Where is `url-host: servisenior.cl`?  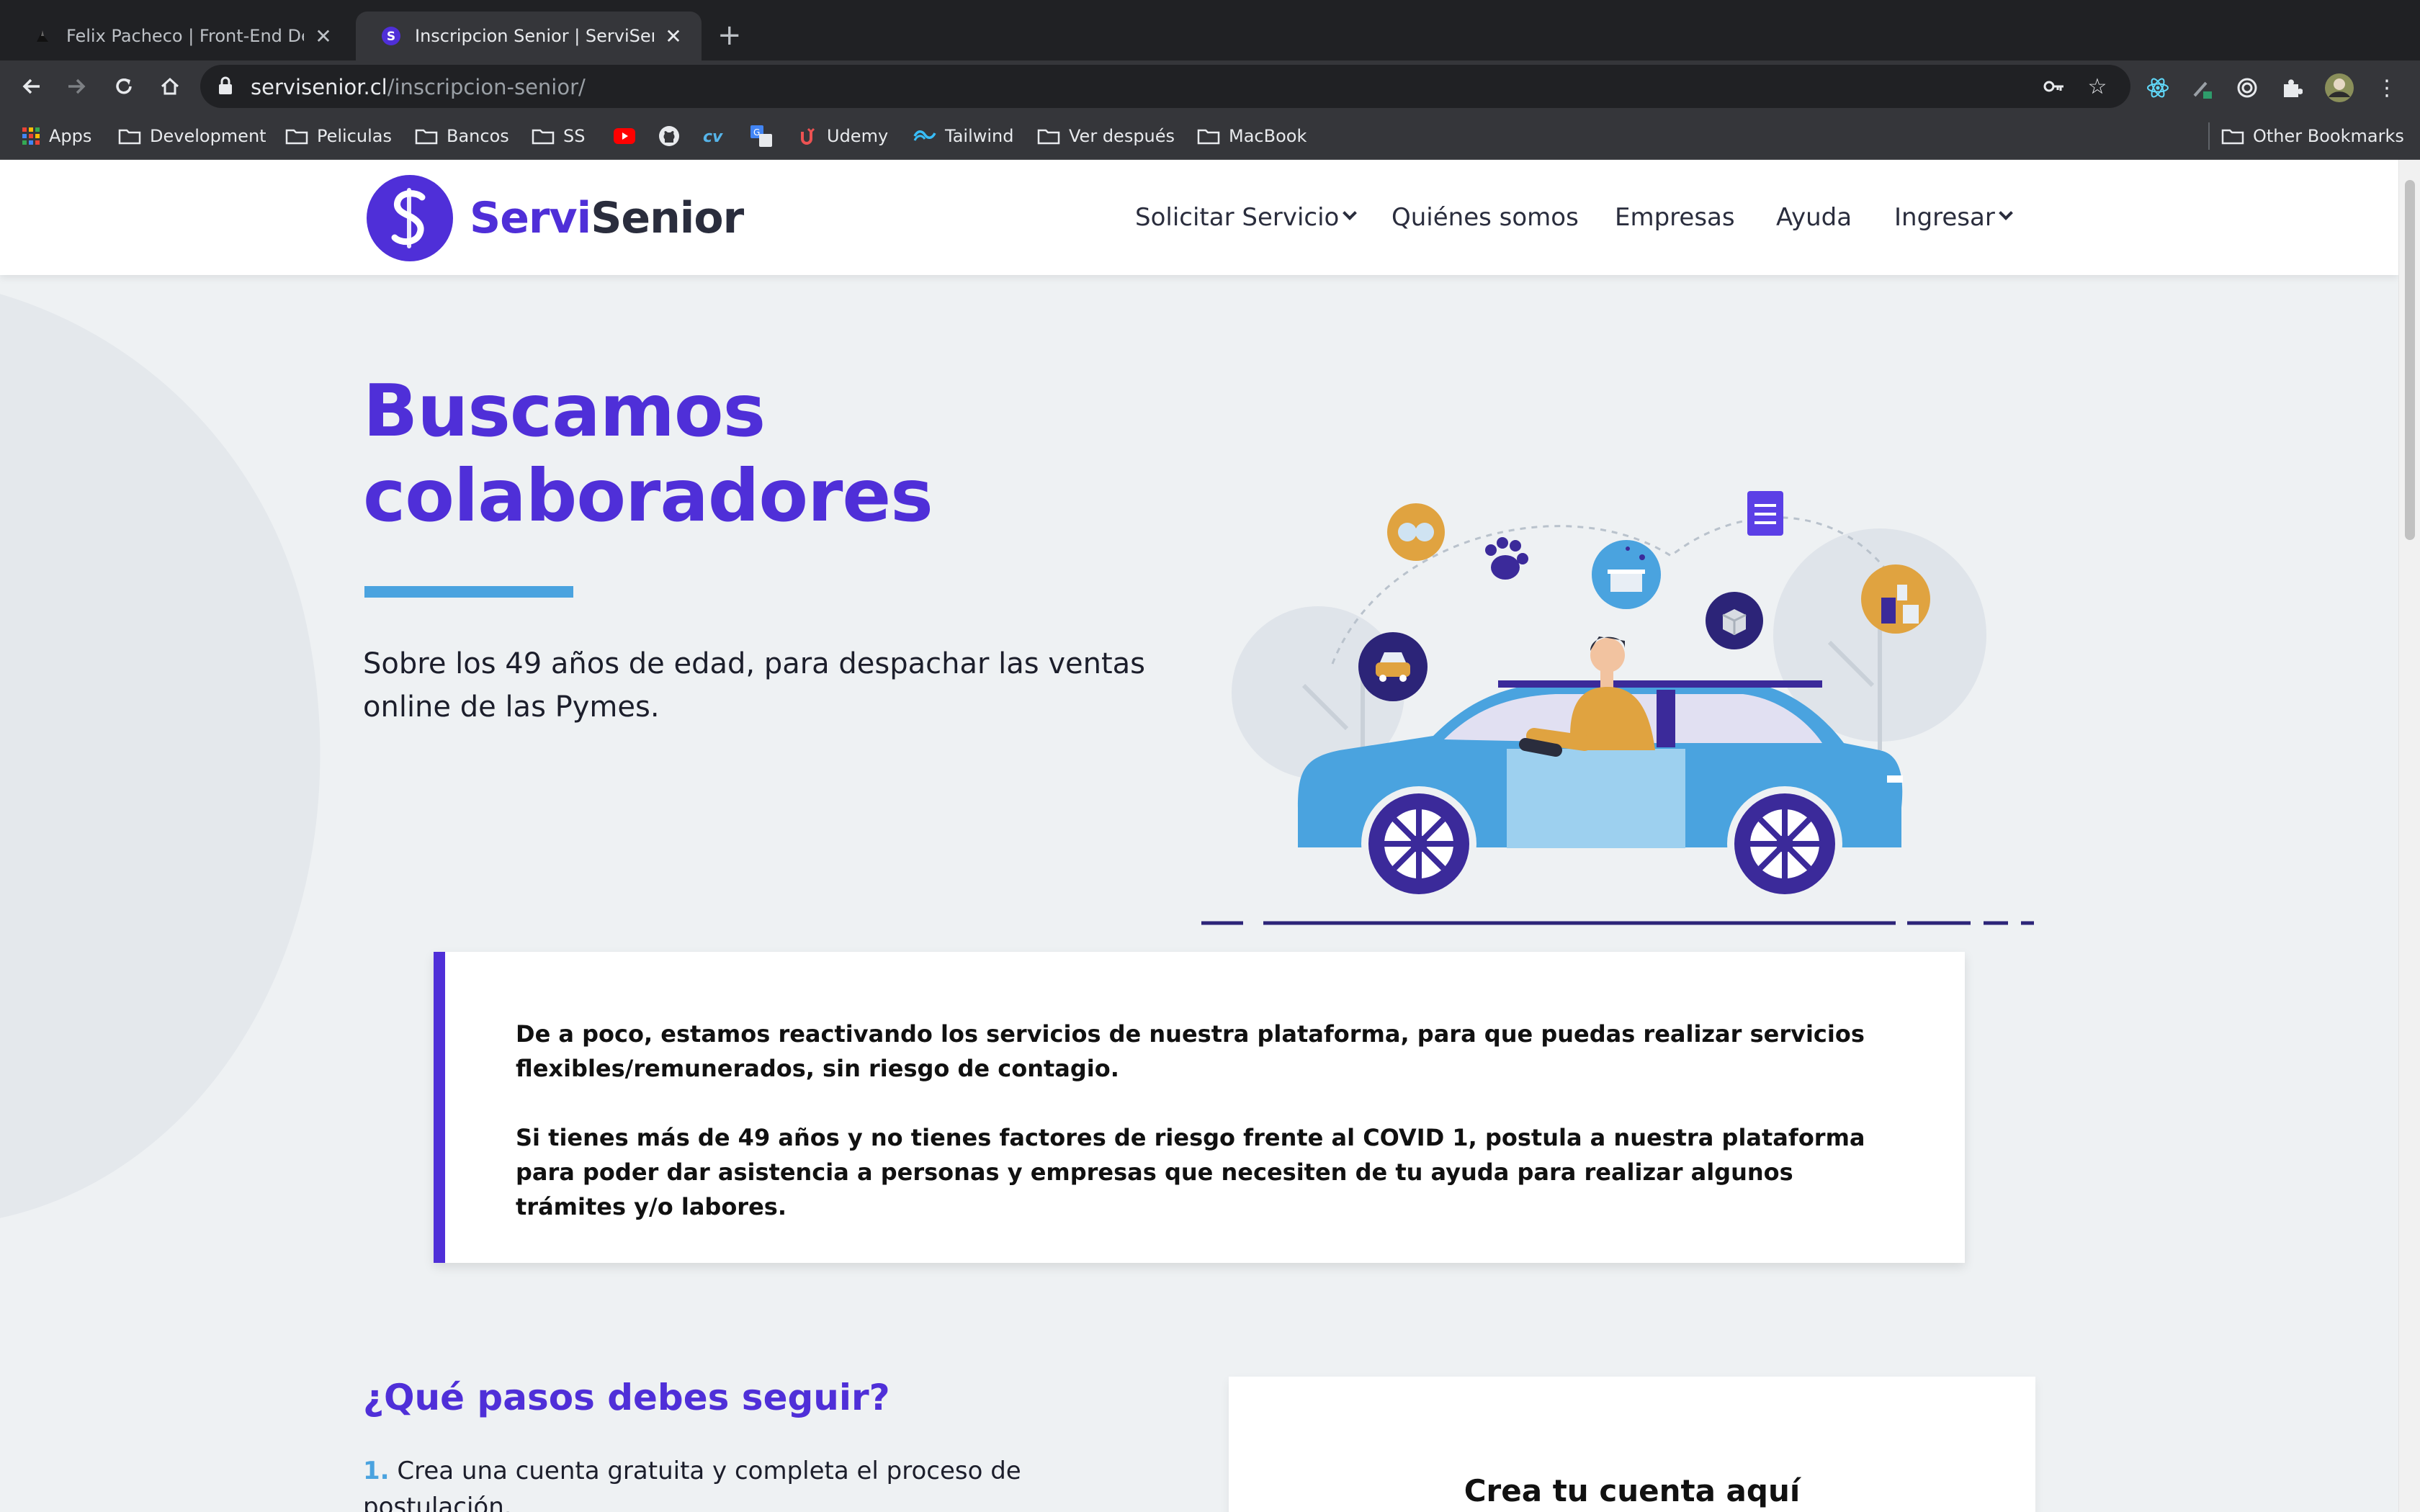
url-host: servisenior.cl is located at coordinates (319, 87).